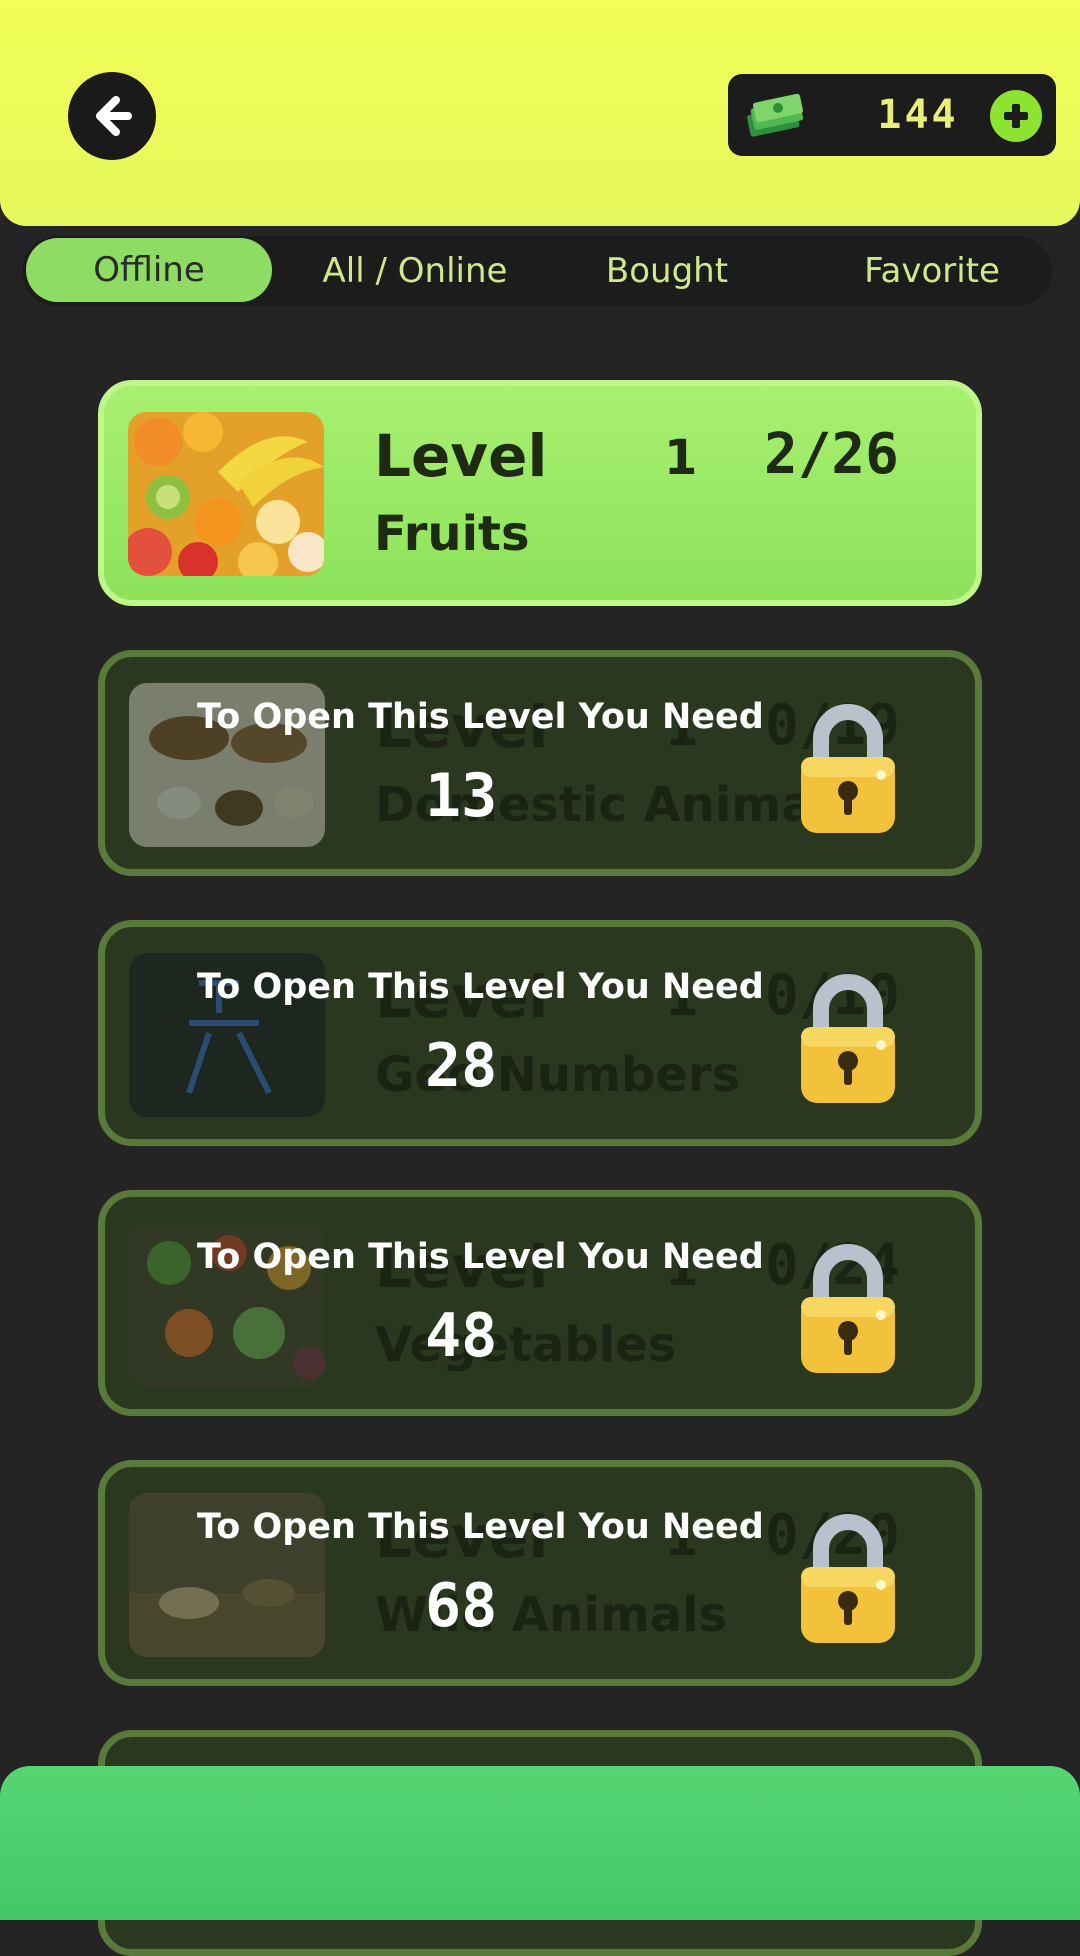  I want to click on category-tabs: Offline All / Online Bought Favorite, so click(537, 271).